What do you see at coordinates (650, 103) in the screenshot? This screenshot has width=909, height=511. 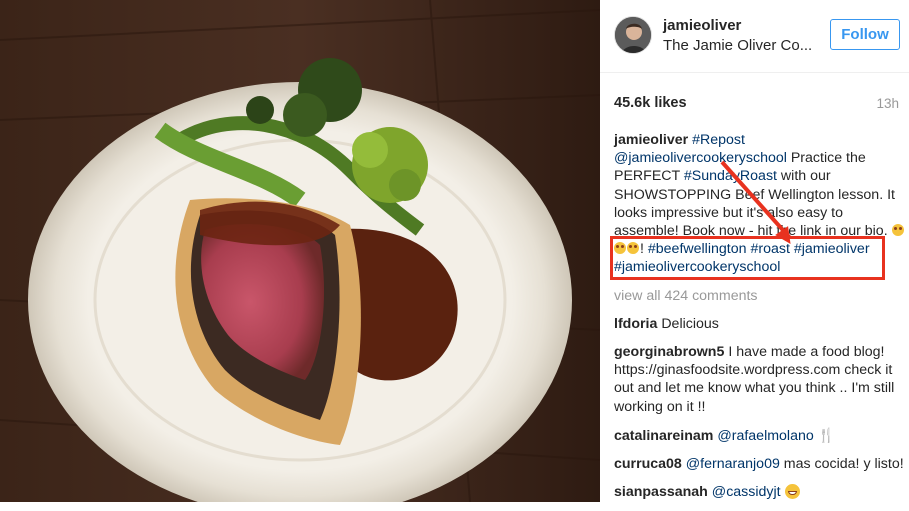 I see `likes-count: 45.6k likes` at bounding box center [650, 103].